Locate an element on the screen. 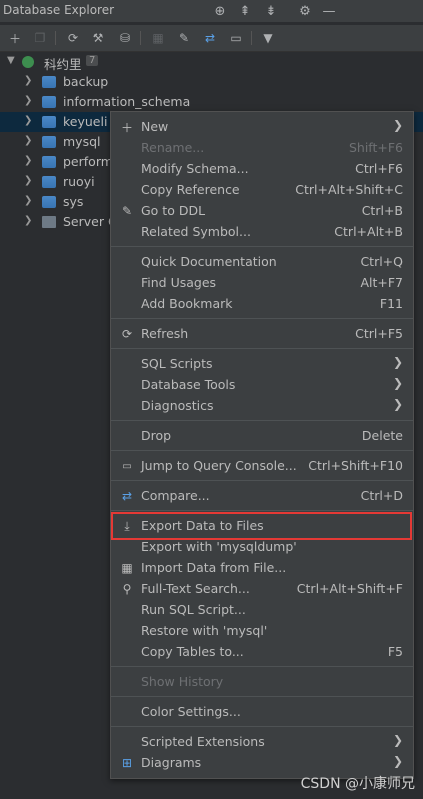 The height and width of the screenshot is (799, 423). tree-root-label: 科约里 is located at coordinates (63, 64).